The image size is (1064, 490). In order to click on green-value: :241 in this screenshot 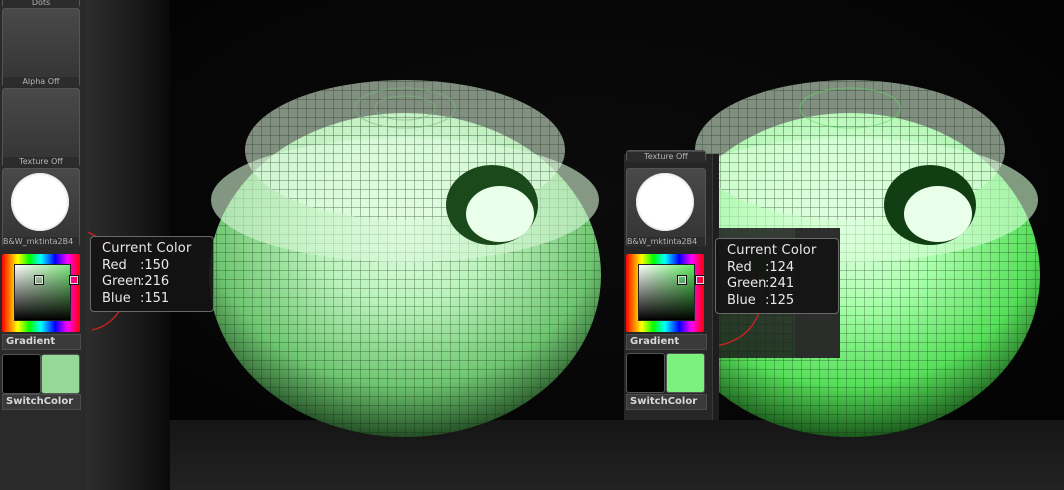, I will do `click(780, 283)`.